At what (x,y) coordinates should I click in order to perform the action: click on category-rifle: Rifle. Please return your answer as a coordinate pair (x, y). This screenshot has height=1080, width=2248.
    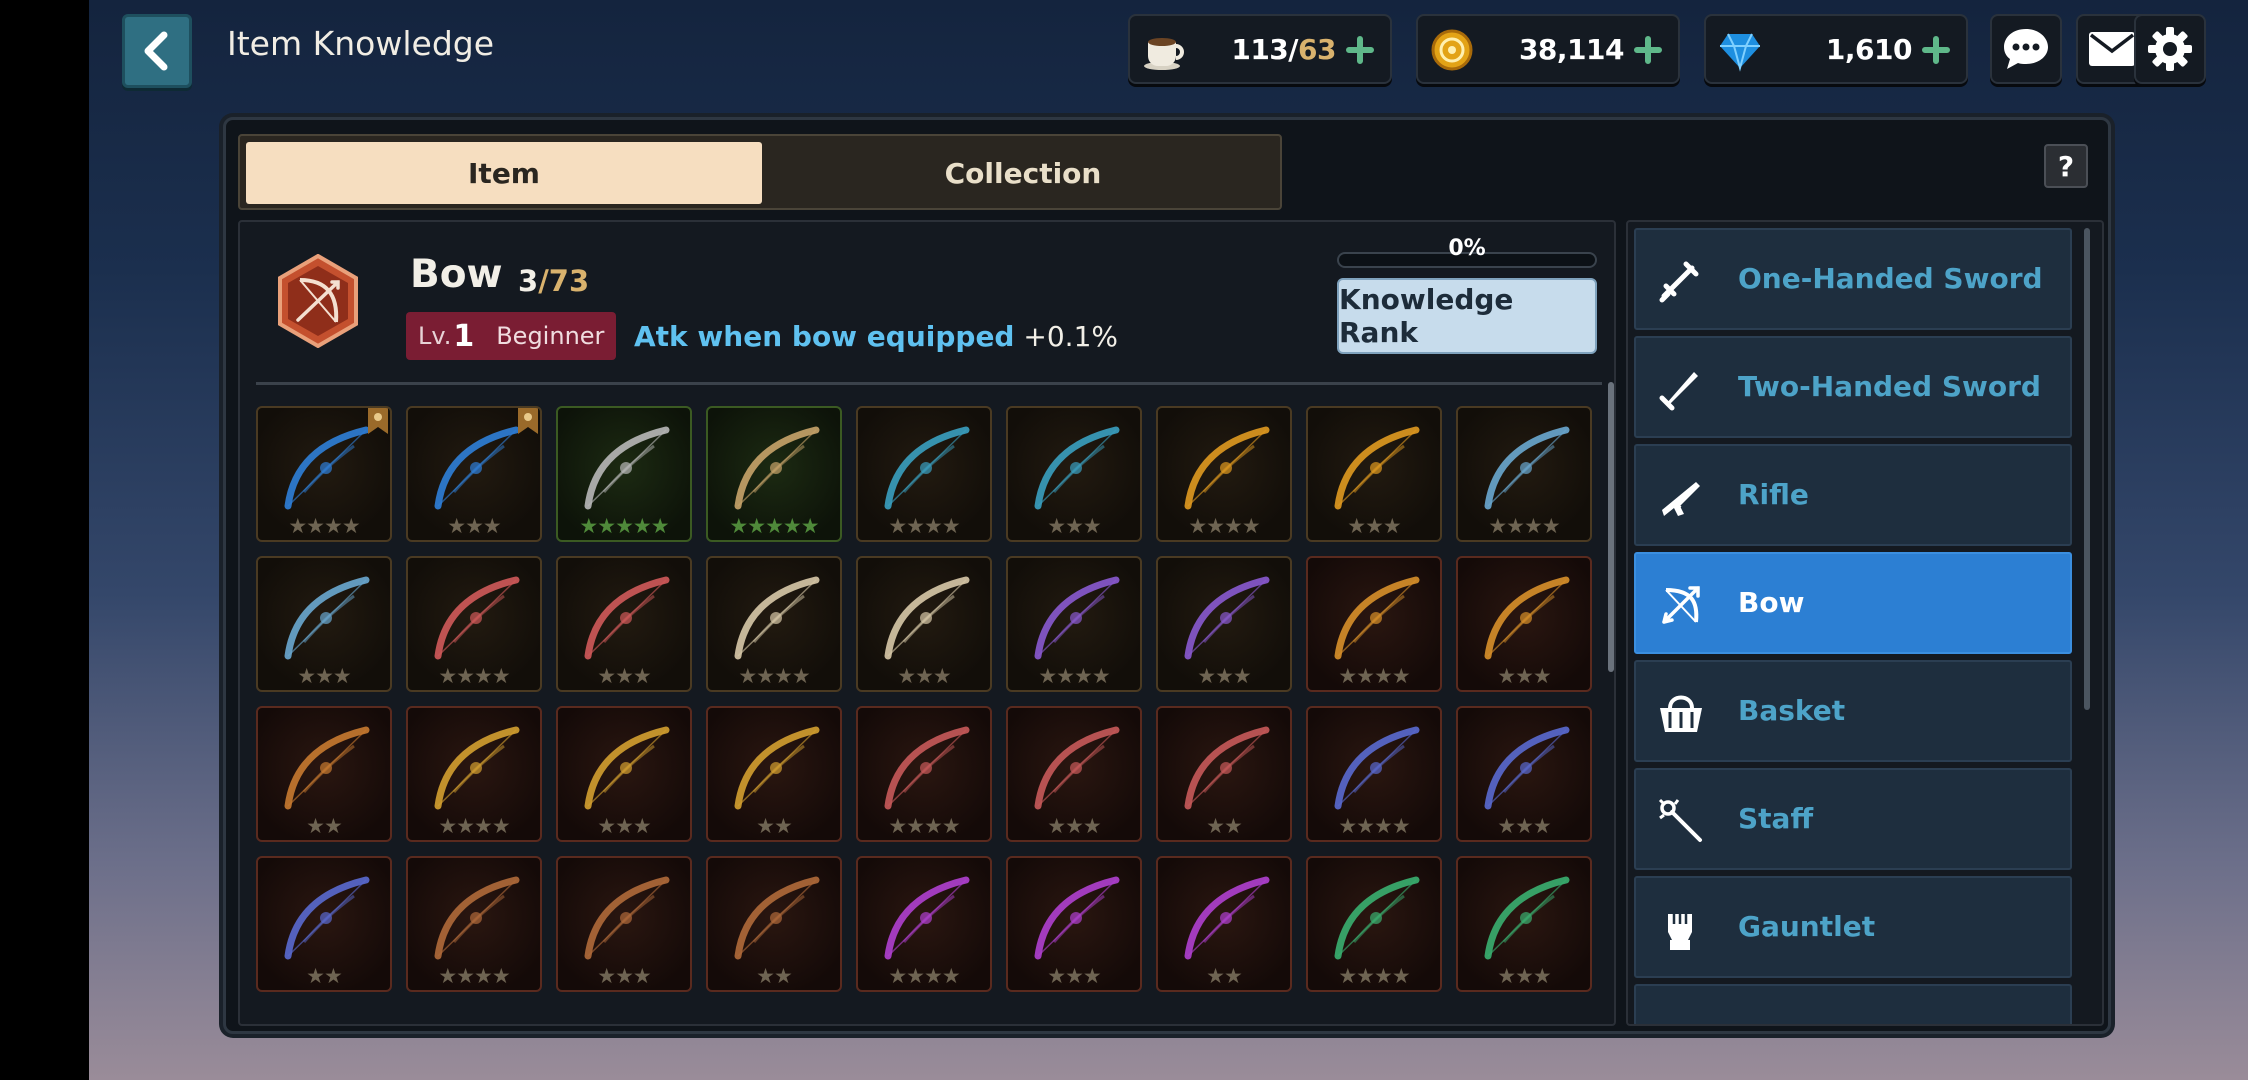
    Looking at the image, I should click on (1853, 495).